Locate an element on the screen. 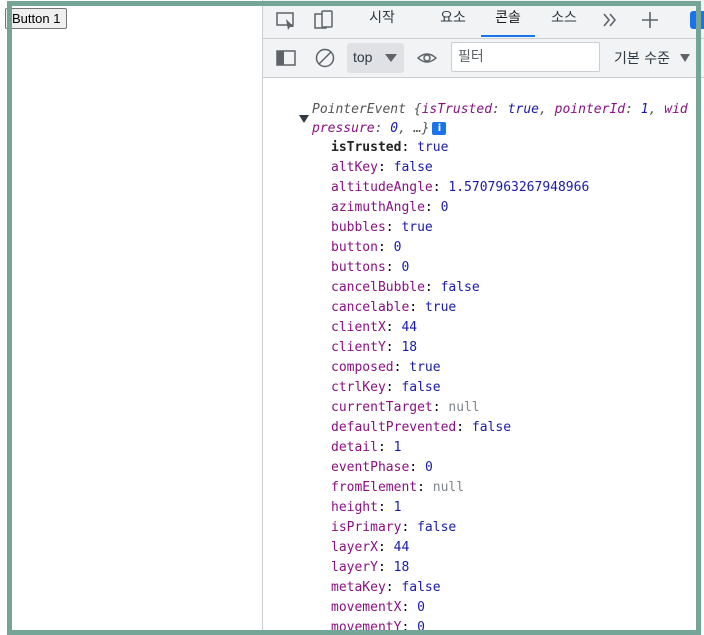  property-row: movementX: 0 is located at coordinates (378, 608).